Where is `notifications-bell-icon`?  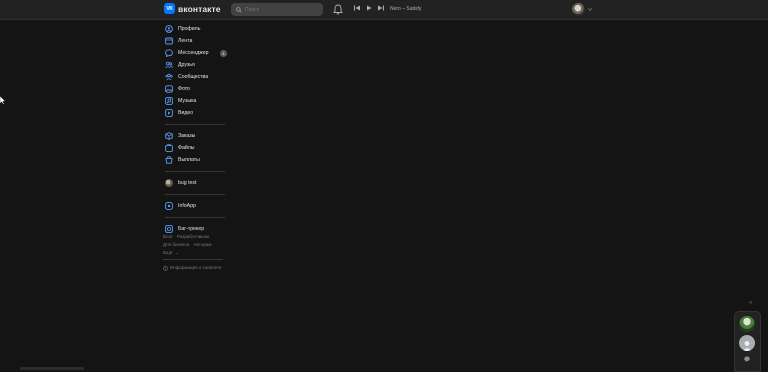
notifications-bell-icon is located at coordinates (338, 9).